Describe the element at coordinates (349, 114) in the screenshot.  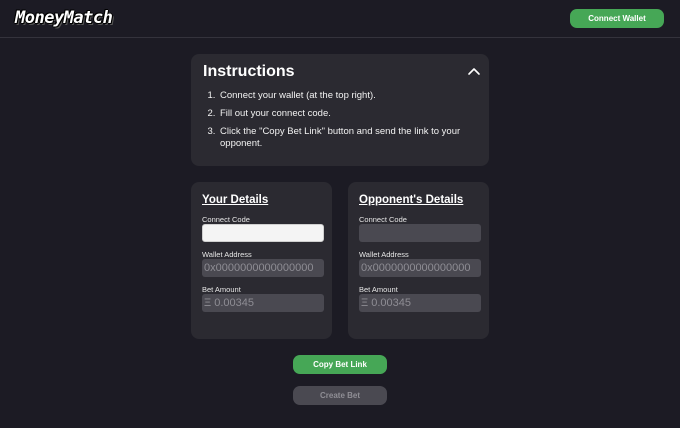
I see `instruction-step: Fill out your connect code.` at that location.